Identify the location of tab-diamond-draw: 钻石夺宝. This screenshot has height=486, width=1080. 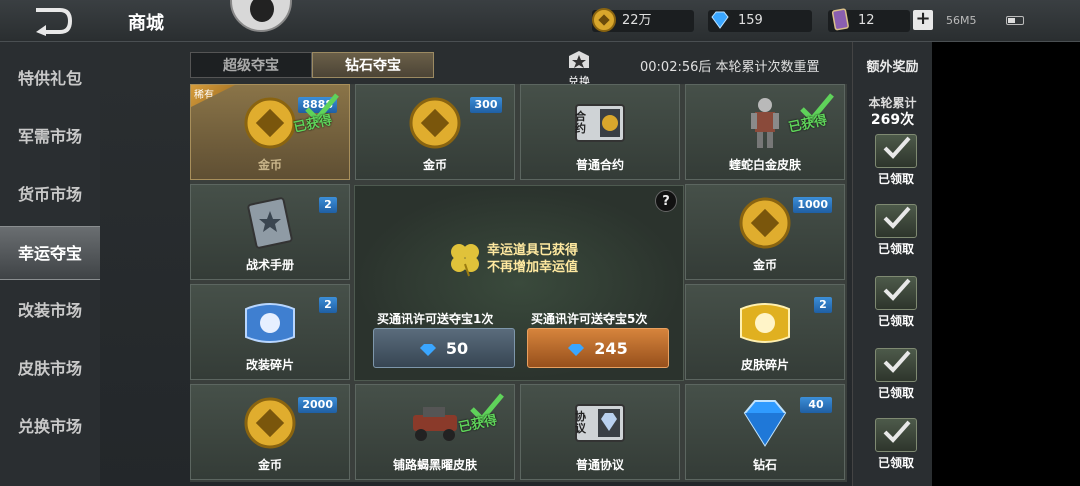
(373, 65).